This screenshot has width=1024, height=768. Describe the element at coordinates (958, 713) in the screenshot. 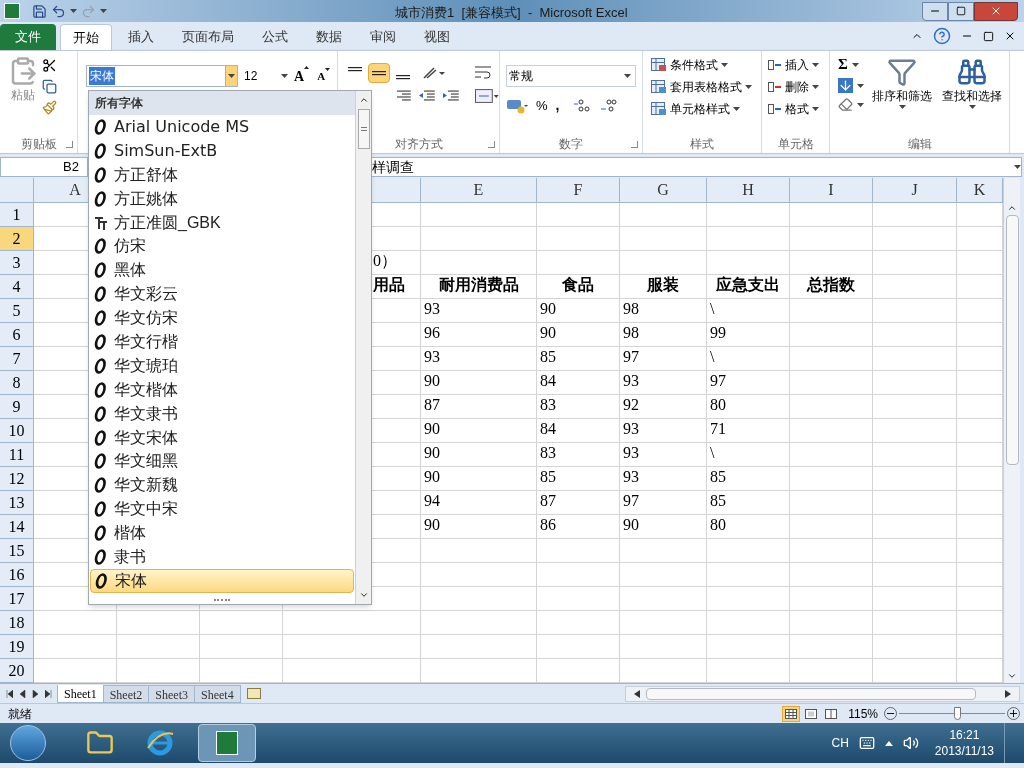

I see `zoom-slider-thumb` at that location.